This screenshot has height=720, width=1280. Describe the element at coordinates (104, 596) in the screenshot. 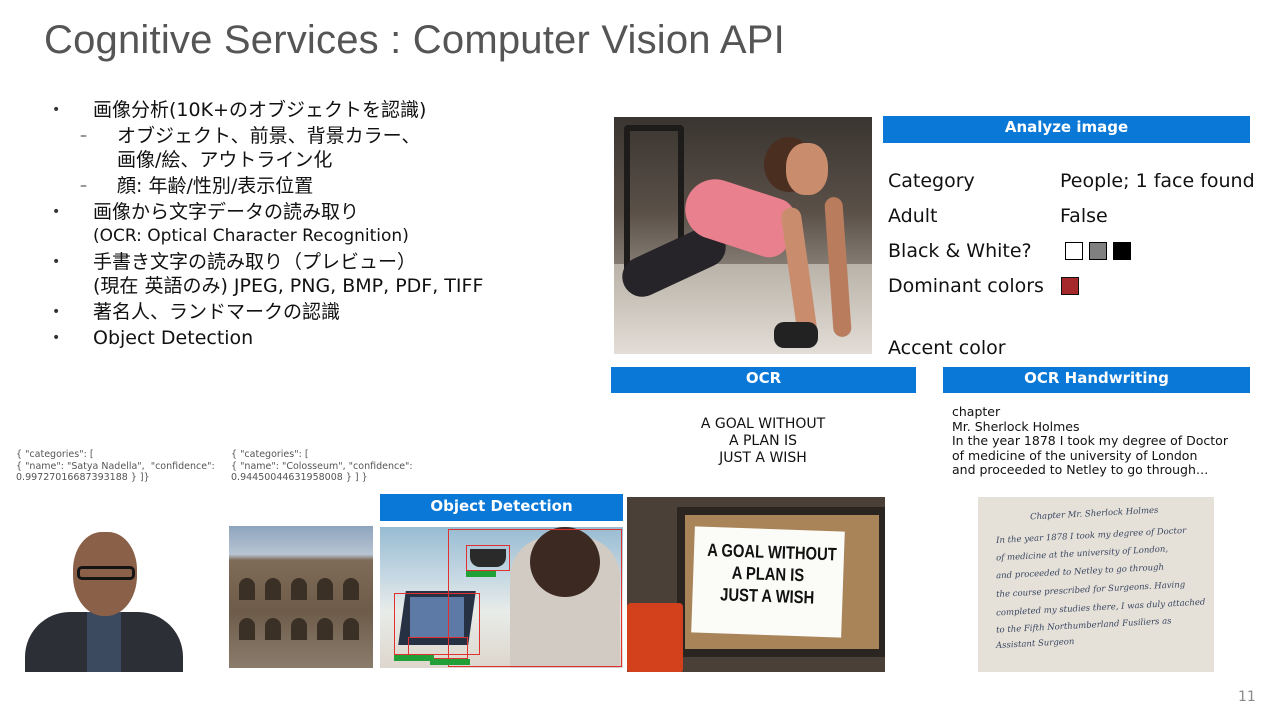

I see `celebrity-photo` at that location.